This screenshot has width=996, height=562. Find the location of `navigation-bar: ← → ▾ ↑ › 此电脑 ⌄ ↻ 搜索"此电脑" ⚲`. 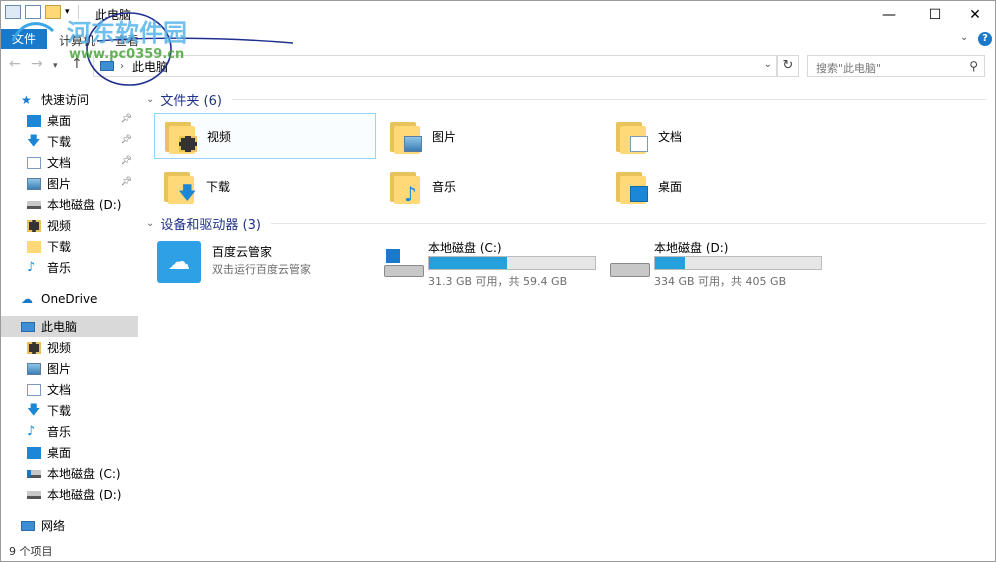

navigation-bar: ← → ▾ ↑ › 此电脑 ⌄ ↻ 搜索"此电脑" ⚲ is located at coordinates (498, 66).